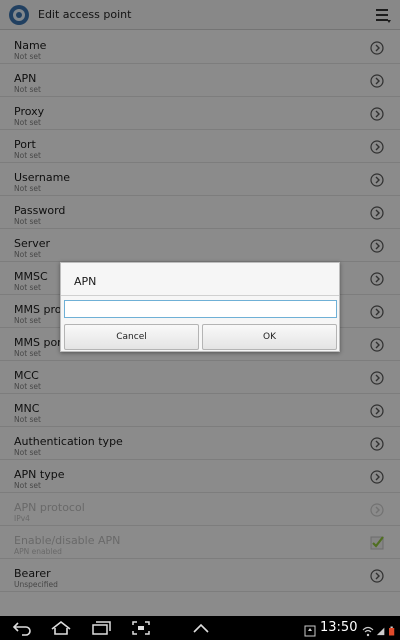 This screenshot has height=640, width=400. I want to click on dialog-divider, so click(200, 295).